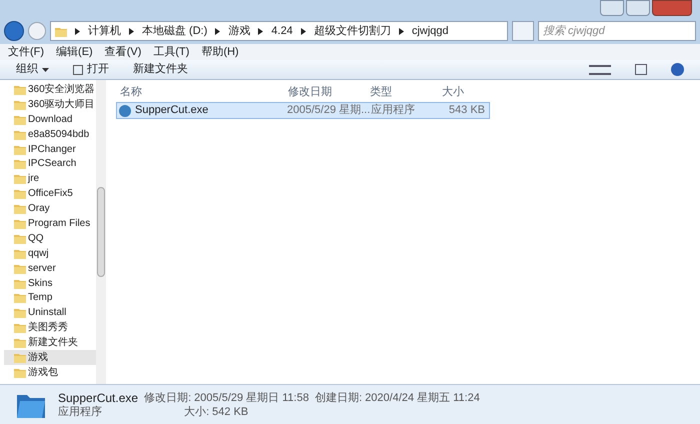  I want to click on folder-item: Download, so click(50, 119).